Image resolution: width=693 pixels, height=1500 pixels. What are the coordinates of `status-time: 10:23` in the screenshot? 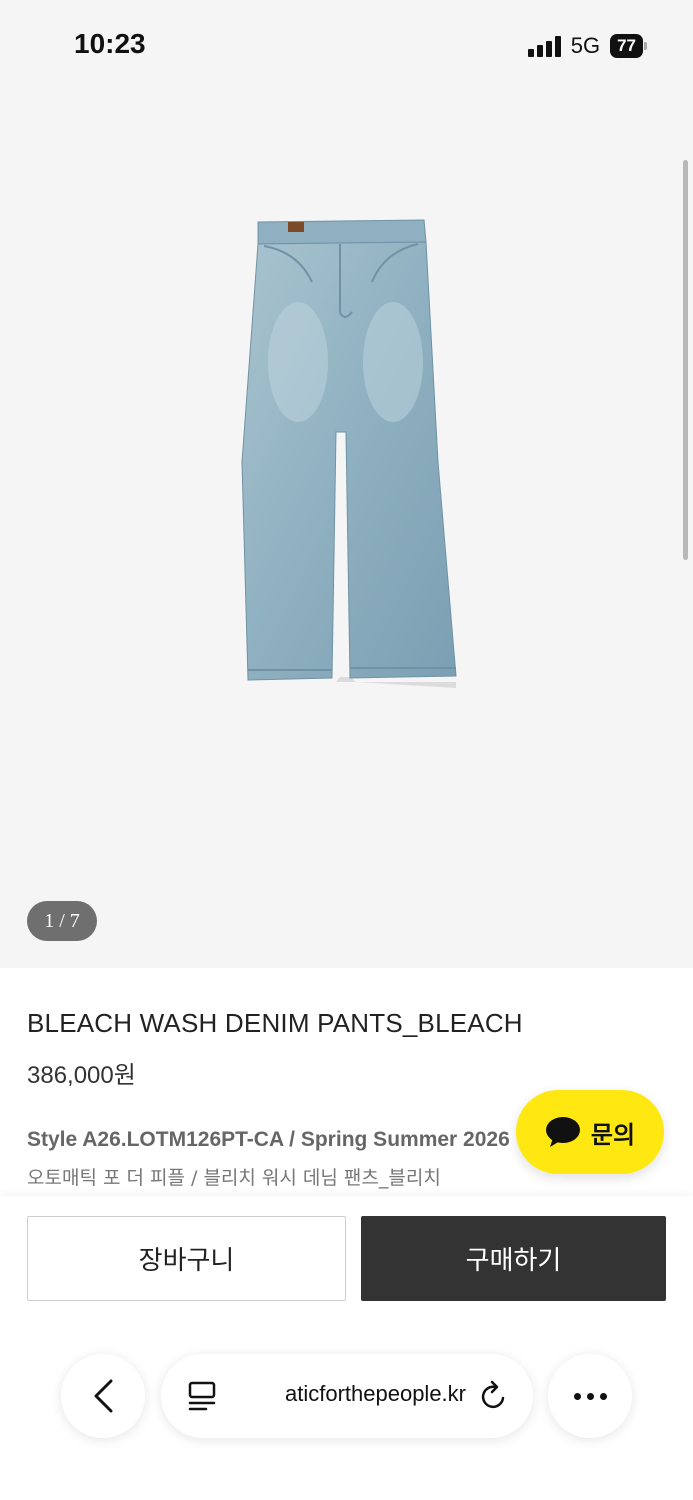 It's located at (110, 43).